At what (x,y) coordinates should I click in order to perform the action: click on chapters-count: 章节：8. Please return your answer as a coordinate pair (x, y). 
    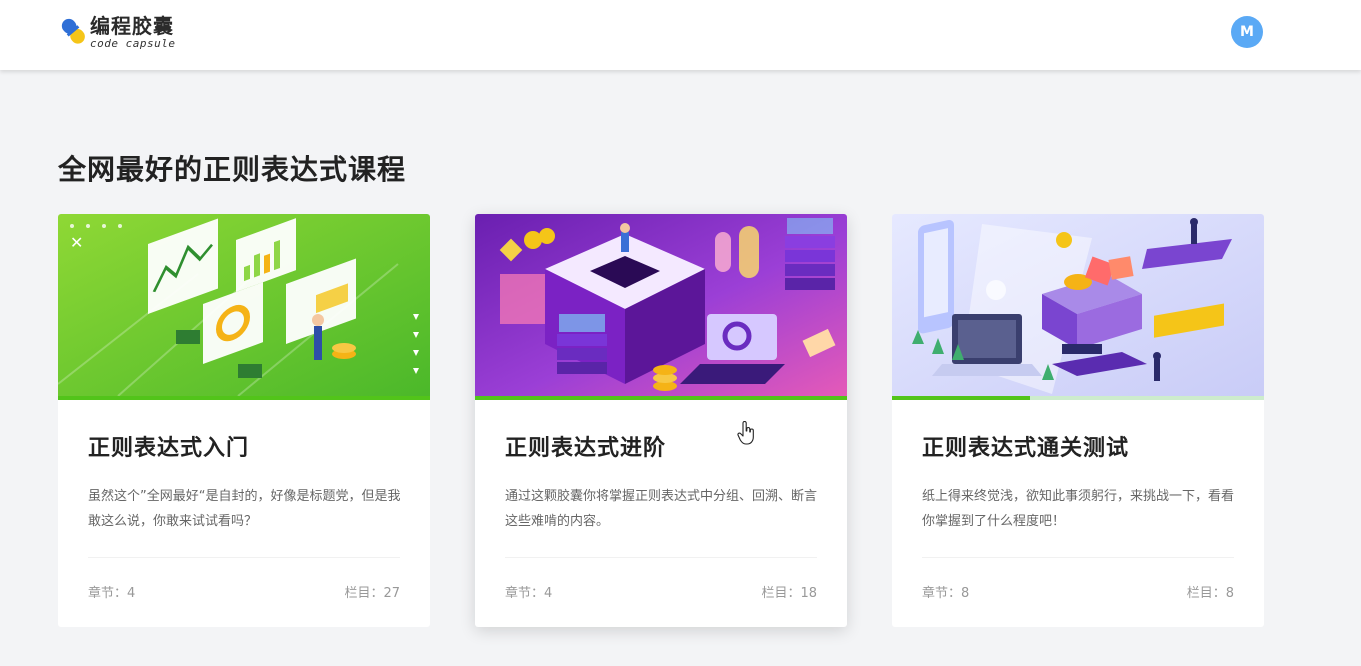
    Looking at the image, I should click on (946, 593).